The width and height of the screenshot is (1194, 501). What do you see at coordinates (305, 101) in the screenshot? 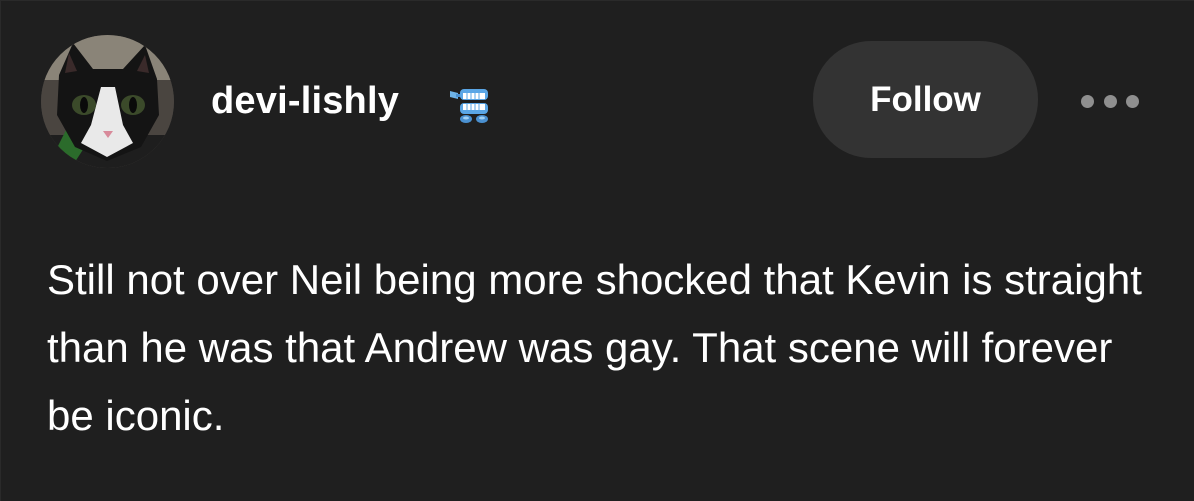
I see `username: devi-lishly` at bounding box center [305, 101].